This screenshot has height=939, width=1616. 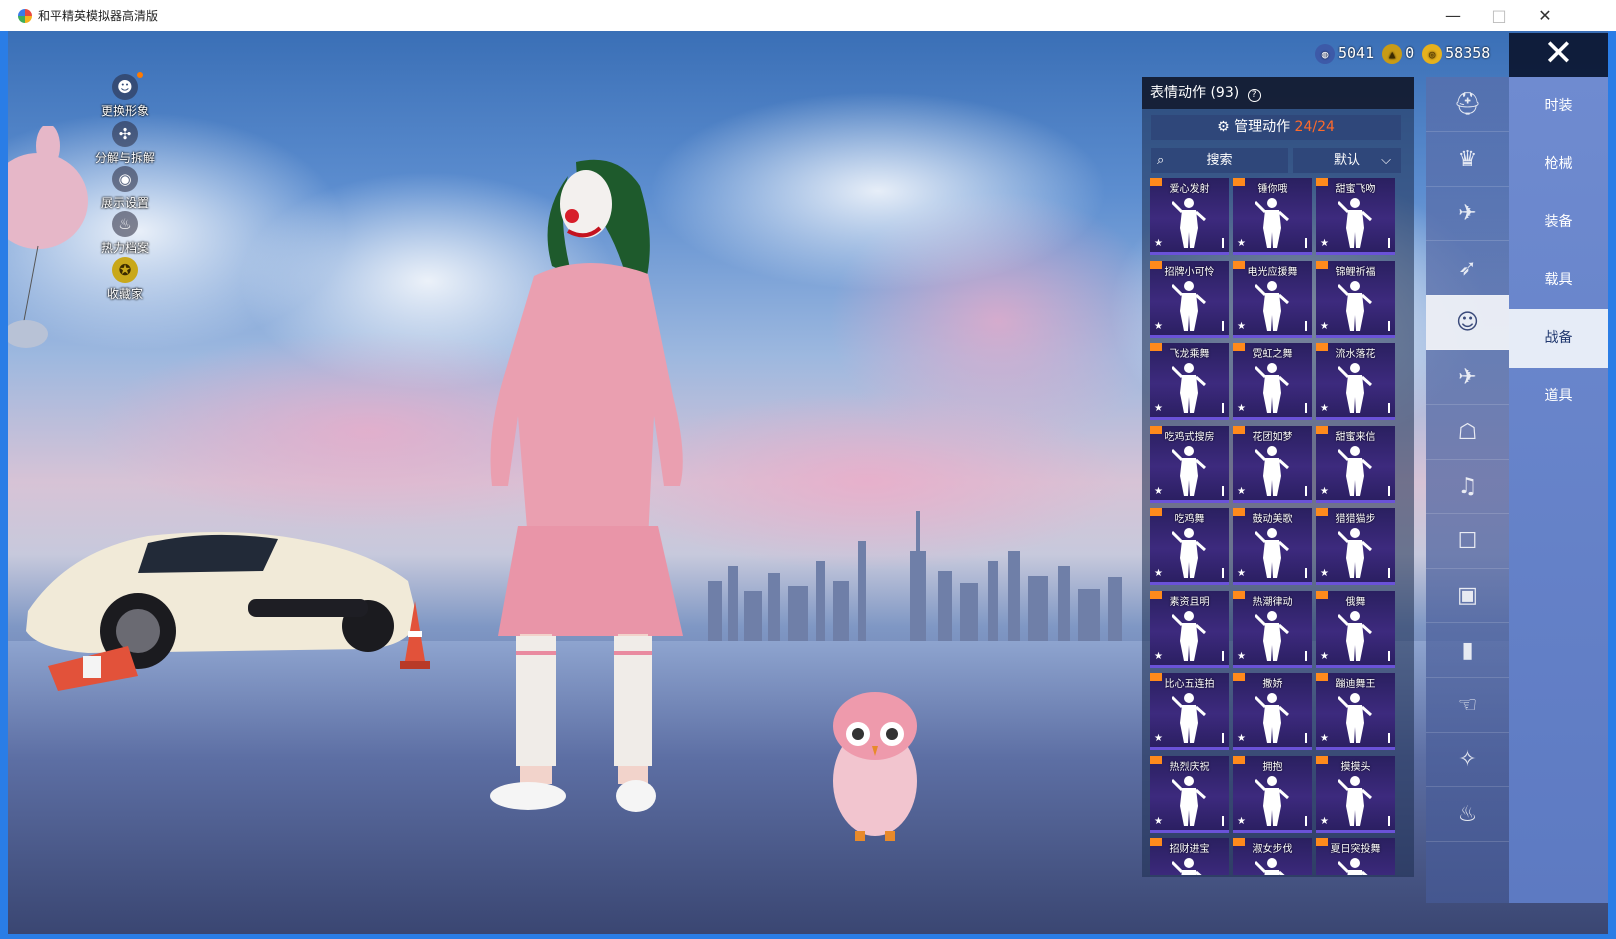 I want to click on emote-name: 撒娇, so click(x=1272, y=684).